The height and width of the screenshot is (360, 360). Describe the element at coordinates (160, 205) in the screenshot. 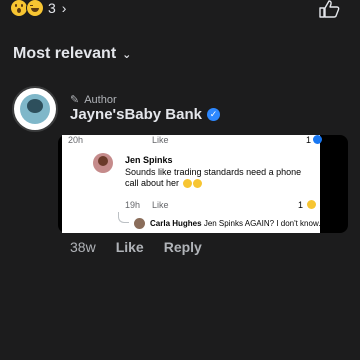

I see `embedded-comment-like: Like` at that location.